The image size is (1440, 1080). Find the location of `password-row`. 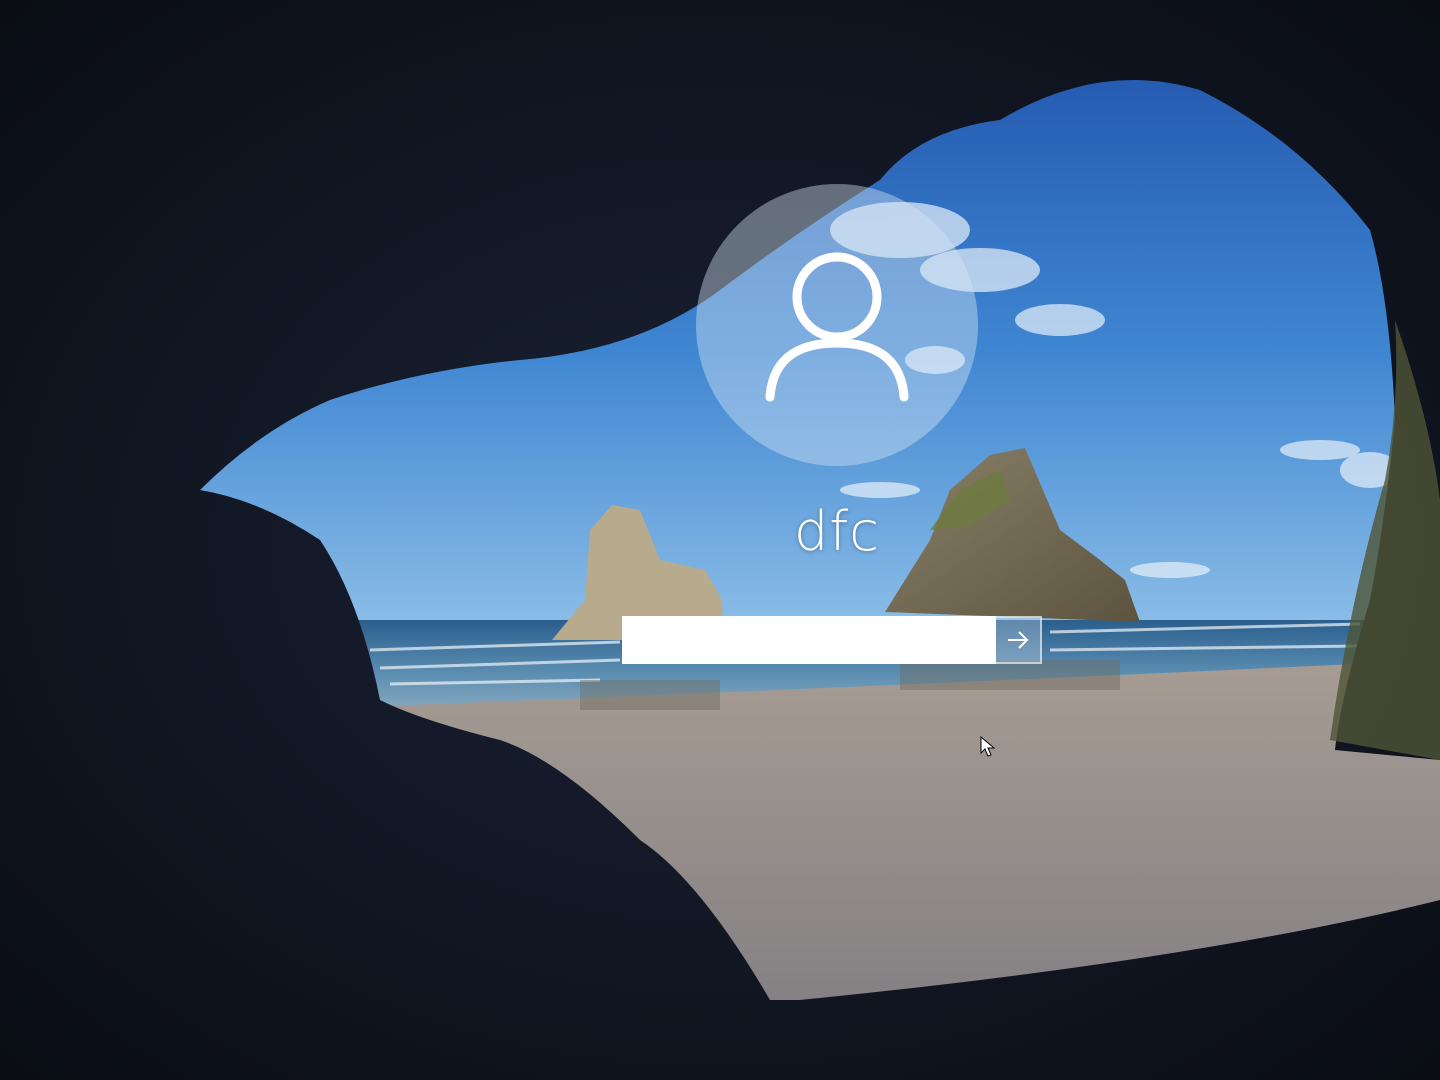

password-row is located at coordinates (832, 640).